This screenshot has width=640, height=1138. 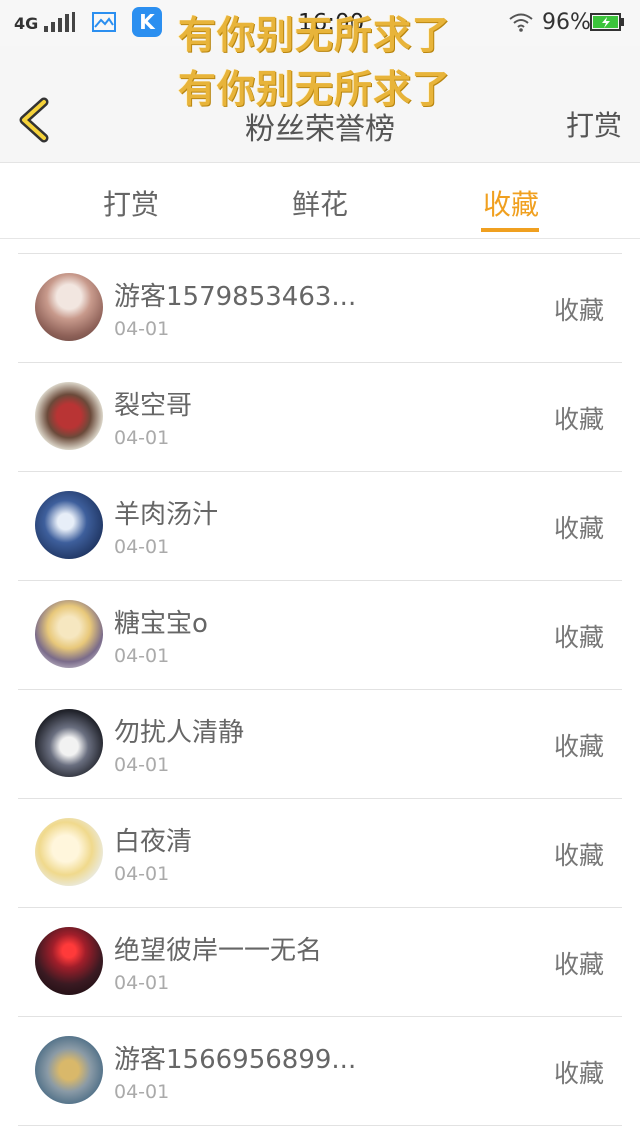 I want to click on tab-bar: 打赏 鲜花 收藏, so click(x=320, y=201).